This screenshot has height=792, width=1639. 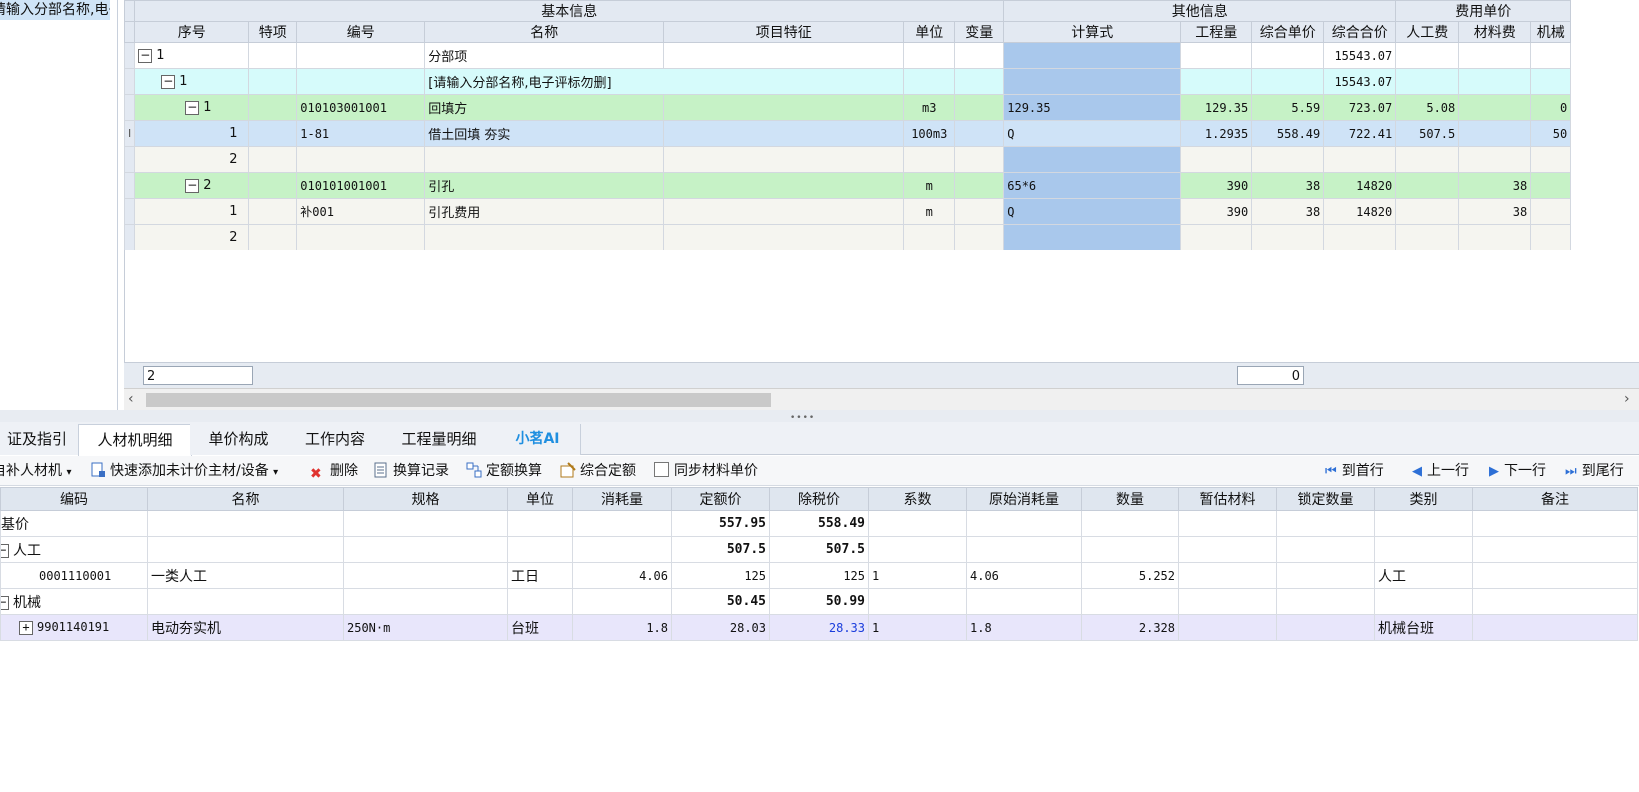 What do you see at coordinates (39, 439) in the screenshot?
I see `tab-certificate-guide: 证及指引` at bounding box center [39, 439].